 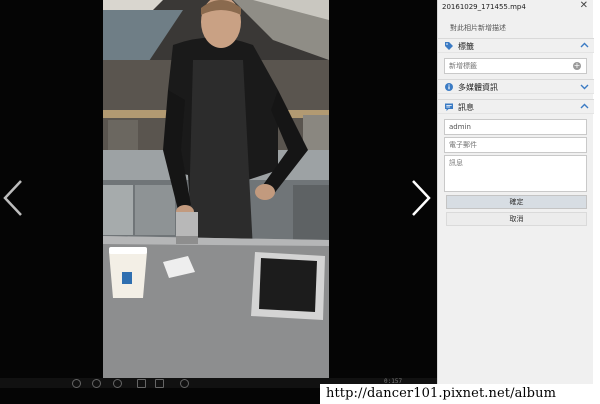 What do you see at coordinates (96, 383) in the screenshot?
I see `rewind-icon` at bounding box center [96, 383].